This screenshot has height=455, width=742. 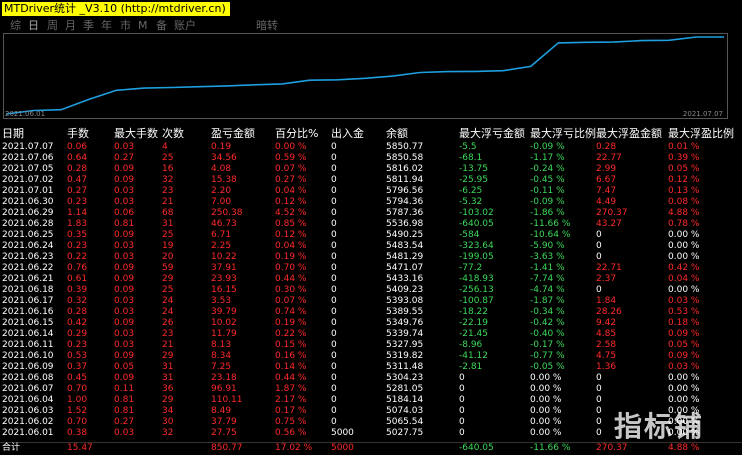 What do you see at coordinates (28, 213) in the screenshot?
I see `cell-date: 2021.06.29` at bounding box center [28, 213].